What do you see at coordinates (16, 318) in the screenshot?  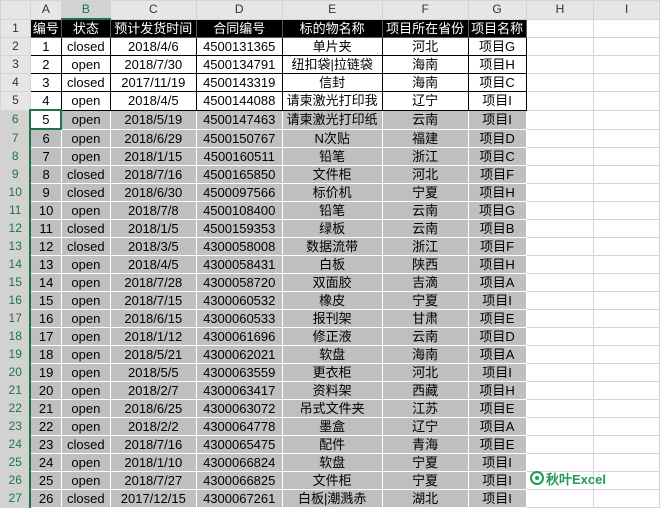 I see `row-header: 17` at bounding box center [16, 318].